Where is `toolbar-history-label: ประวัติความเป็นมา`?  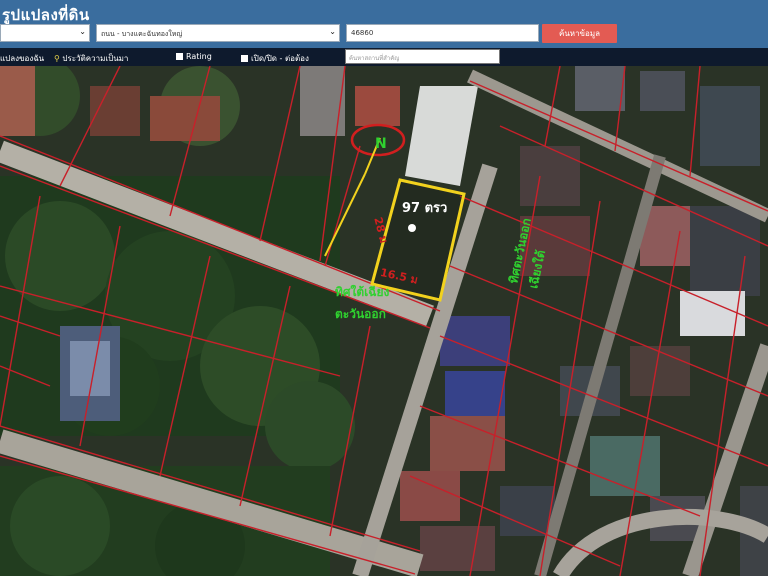 toolbar-history-label: ประวัติความเป็นมา is located at coordinates (95, 58).